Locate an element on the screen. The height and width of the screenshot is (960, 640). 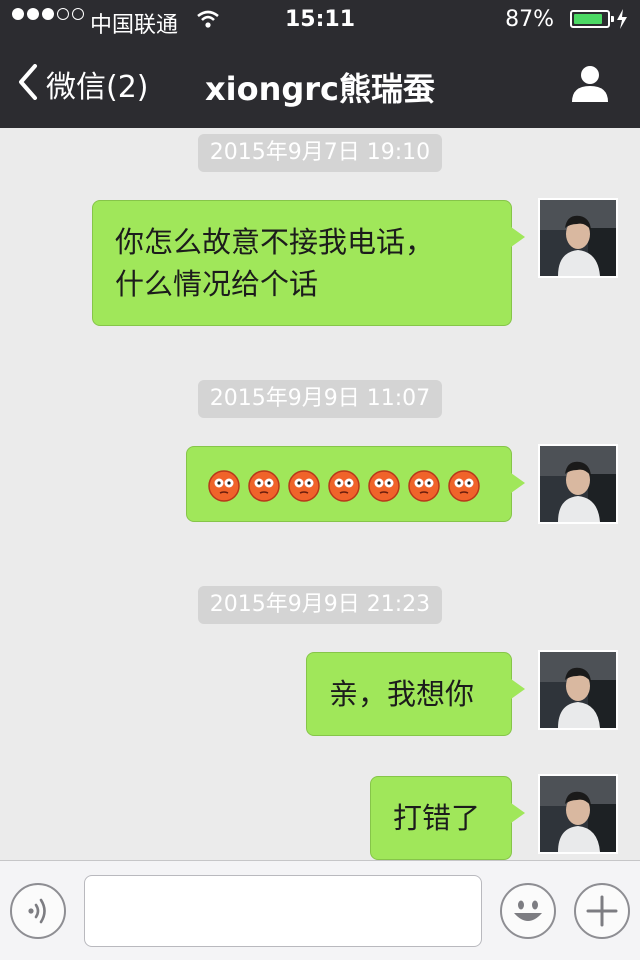
status-bar: 中国联通 15:11 87% is located at coordinates (320, 20).